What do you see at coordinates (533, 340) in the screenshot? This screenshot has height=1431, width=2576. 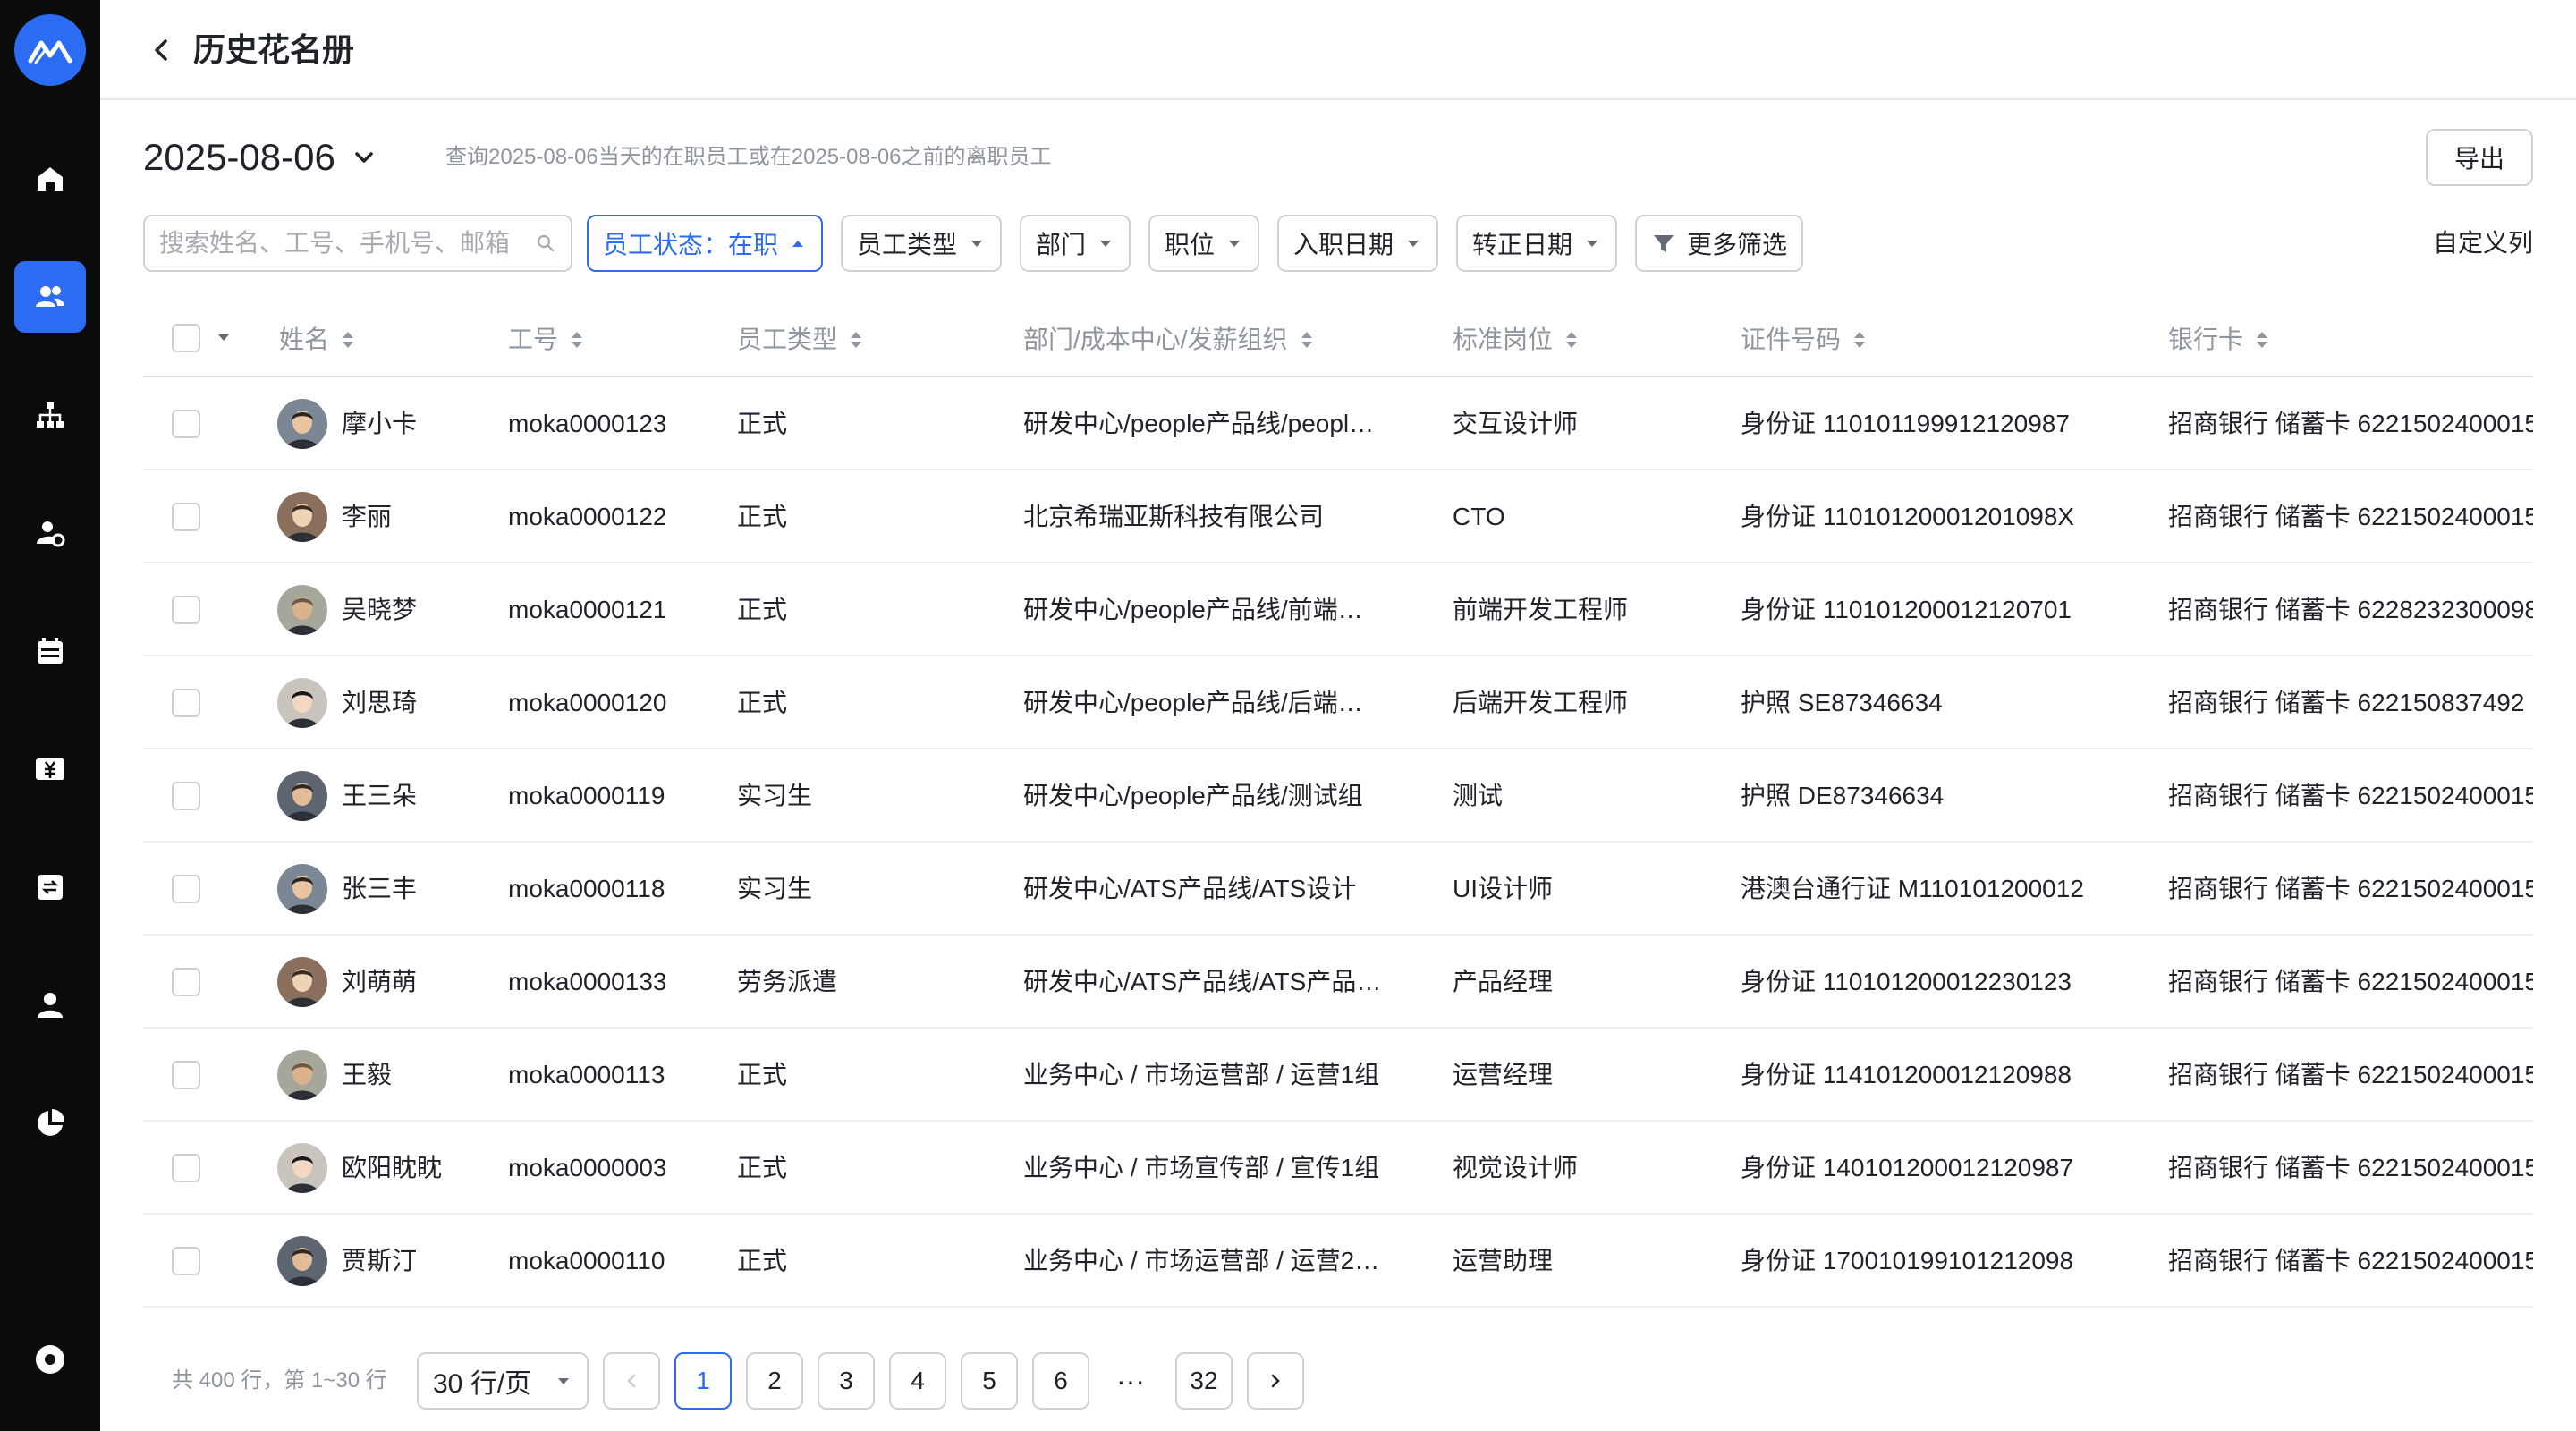 I see `column-label: 工号` at bounding box center [533, 340].